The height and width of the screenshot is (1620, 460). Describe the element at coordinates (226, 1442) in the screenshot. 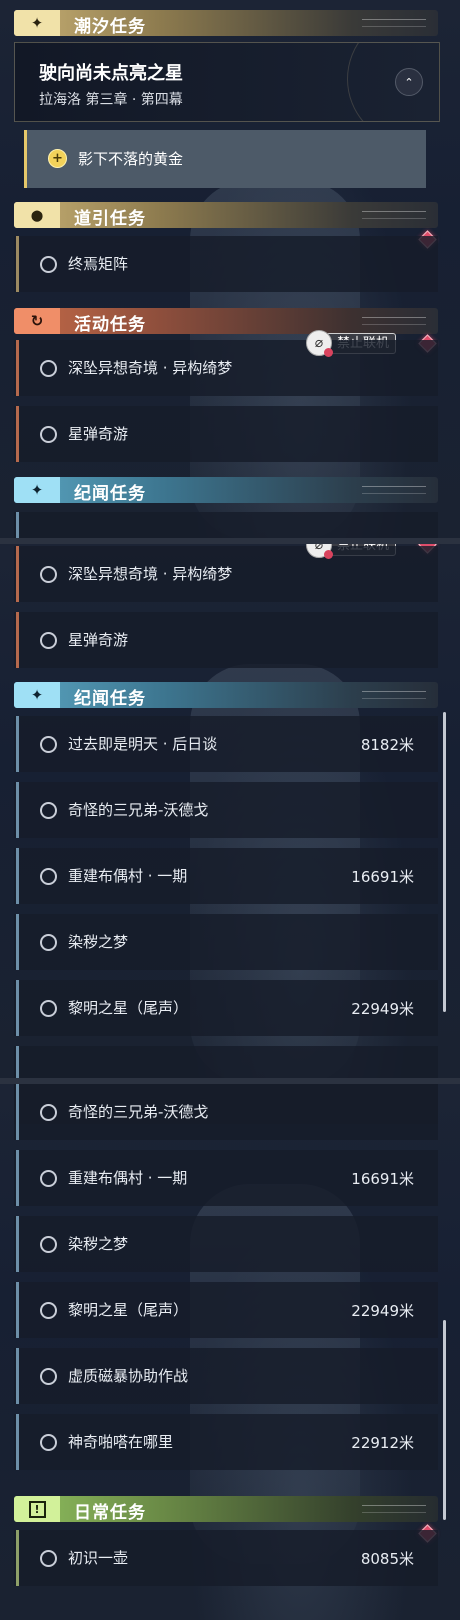

I see `quest-row: 神奇啪嗒在哪里 22912米` at that location.